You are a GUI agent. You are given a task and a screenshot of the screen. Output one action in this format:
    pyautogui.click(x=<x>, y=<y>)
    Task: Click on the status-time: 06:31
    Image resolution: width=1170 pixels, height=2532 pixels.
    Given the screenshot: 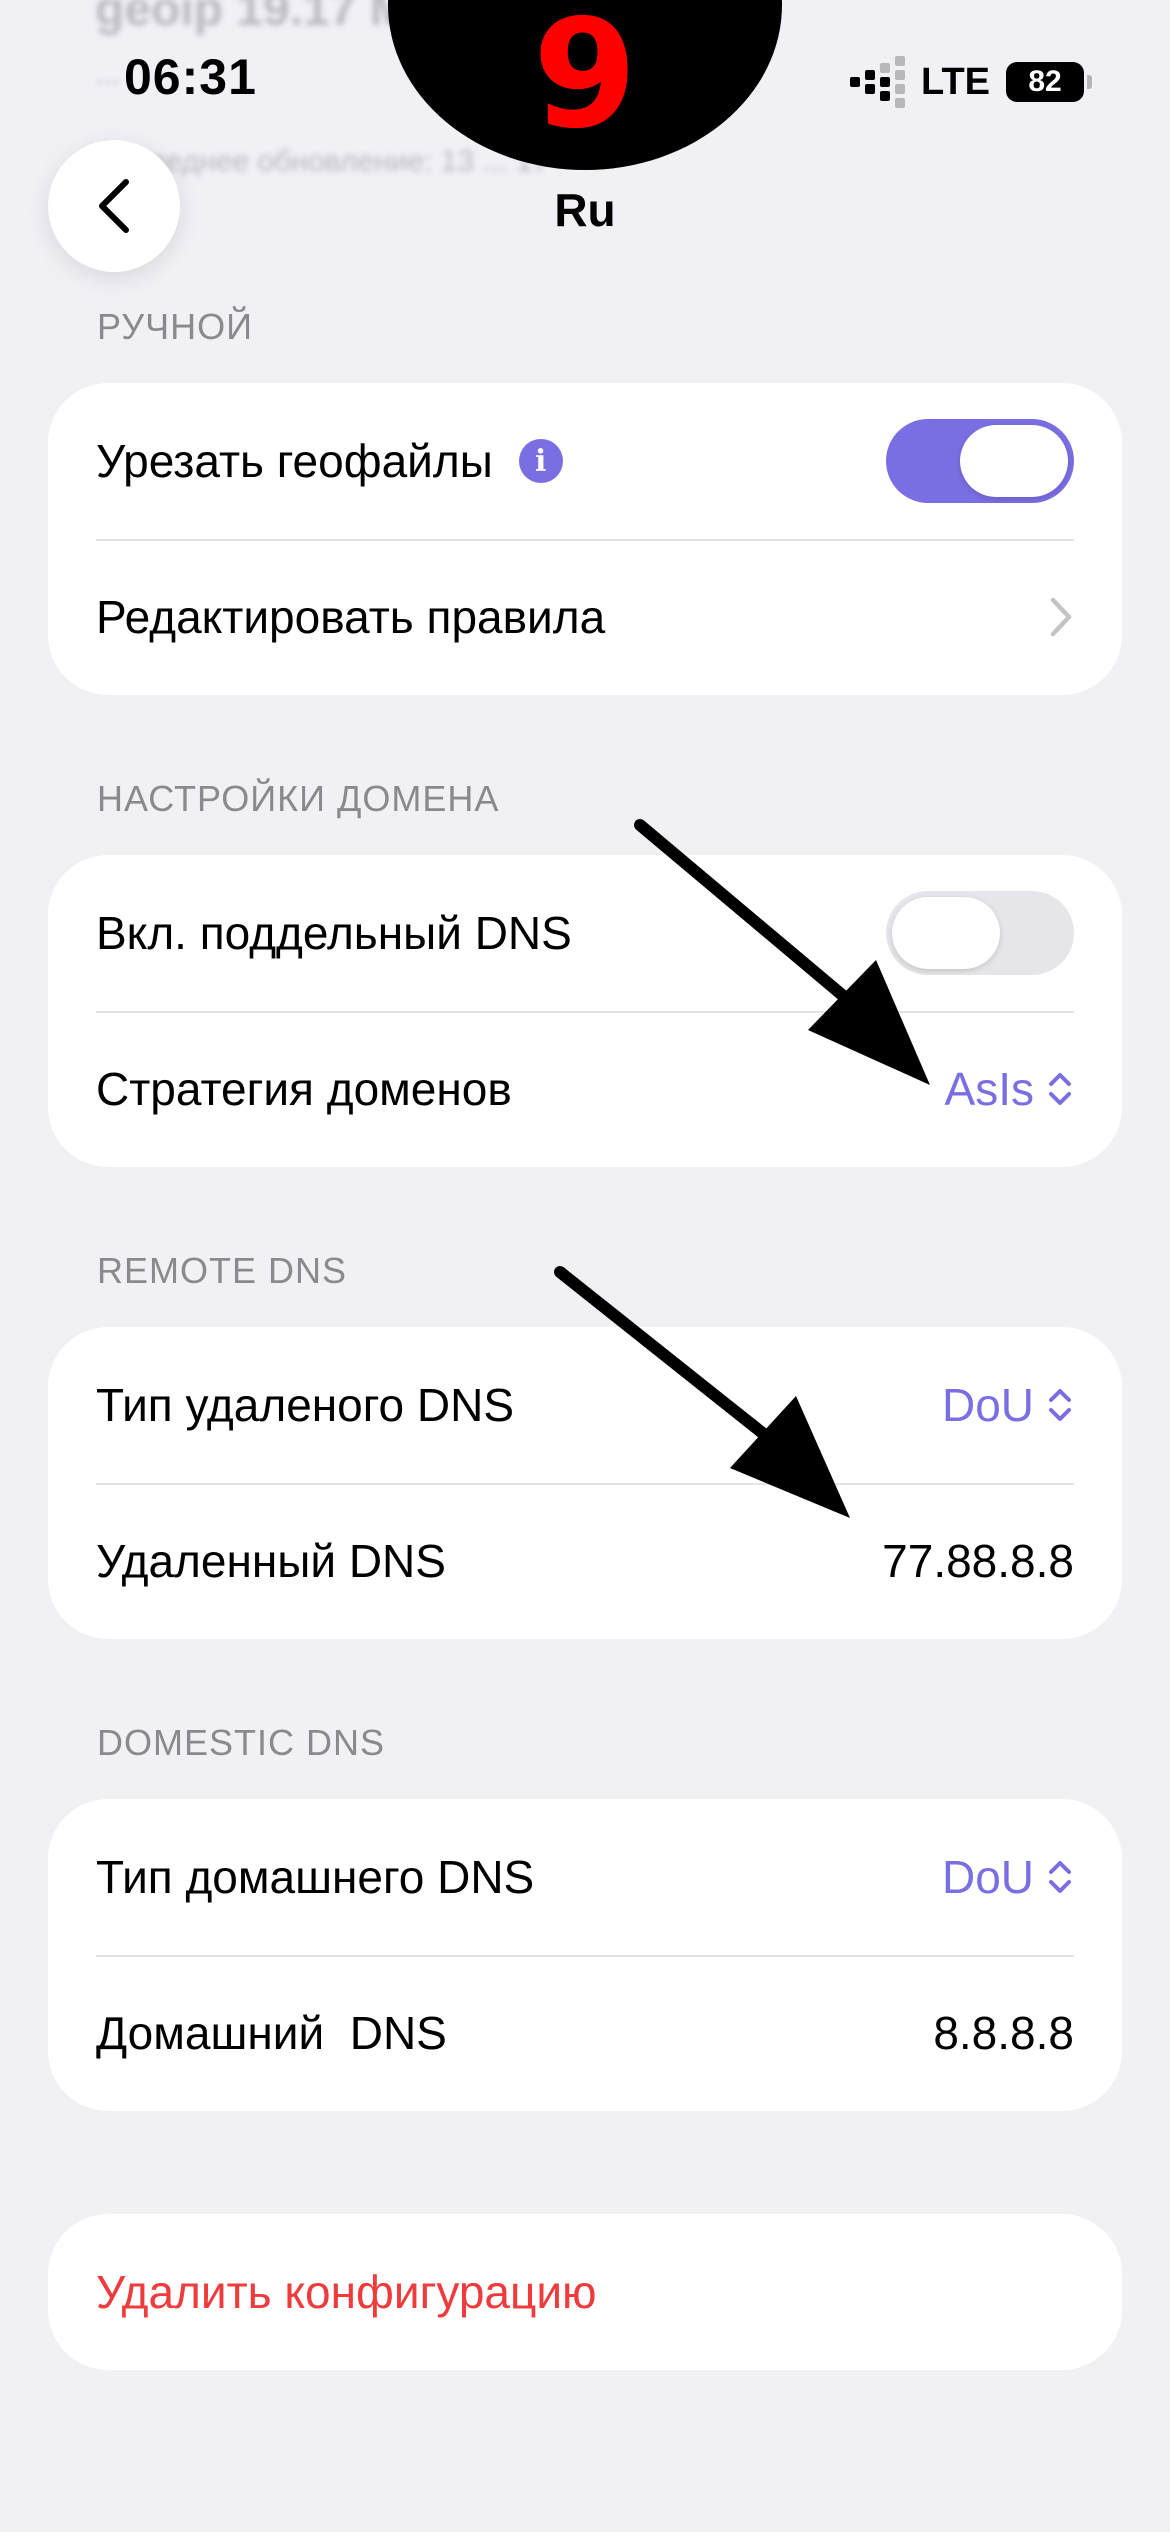 What is the action you would take?
    pyautogui.click(x=190, y=77)
    